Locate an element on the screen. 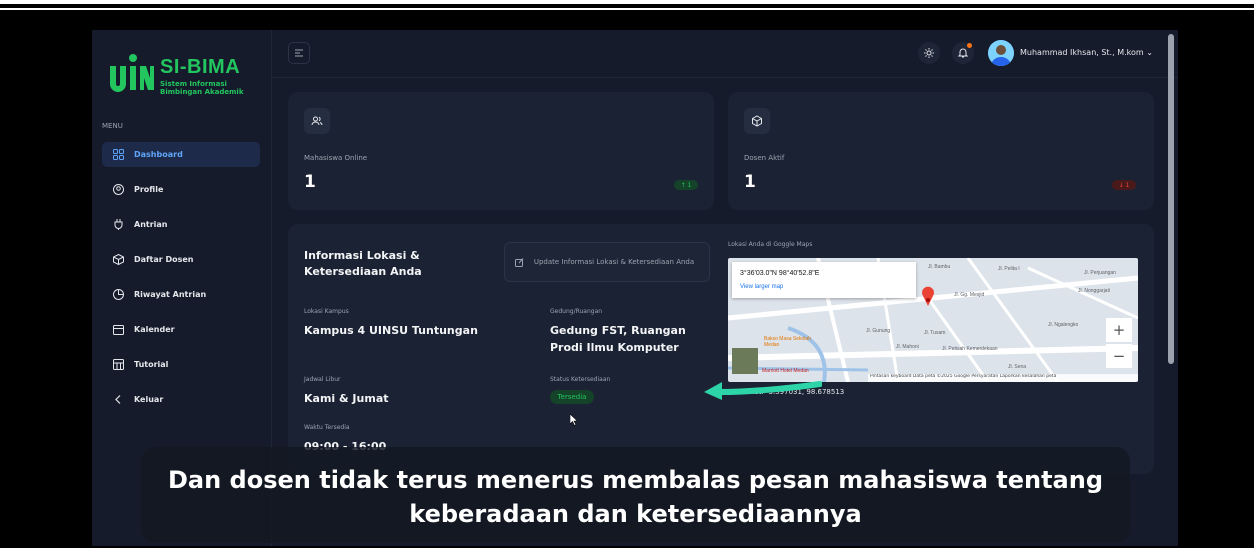  sidebar-item-profile: Profile is located at coordinates (181, 189).